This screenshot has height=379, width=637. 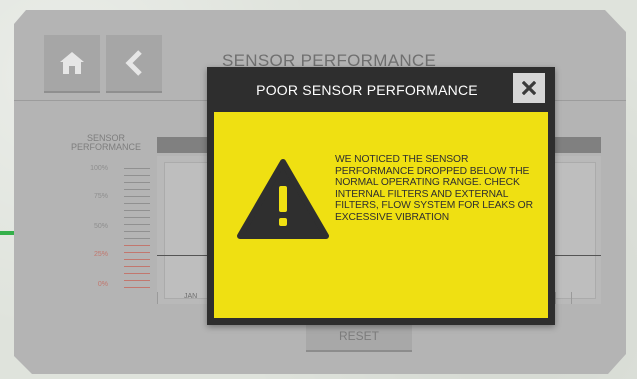 I want to click on warning-icon, so click(x=283, y=199).